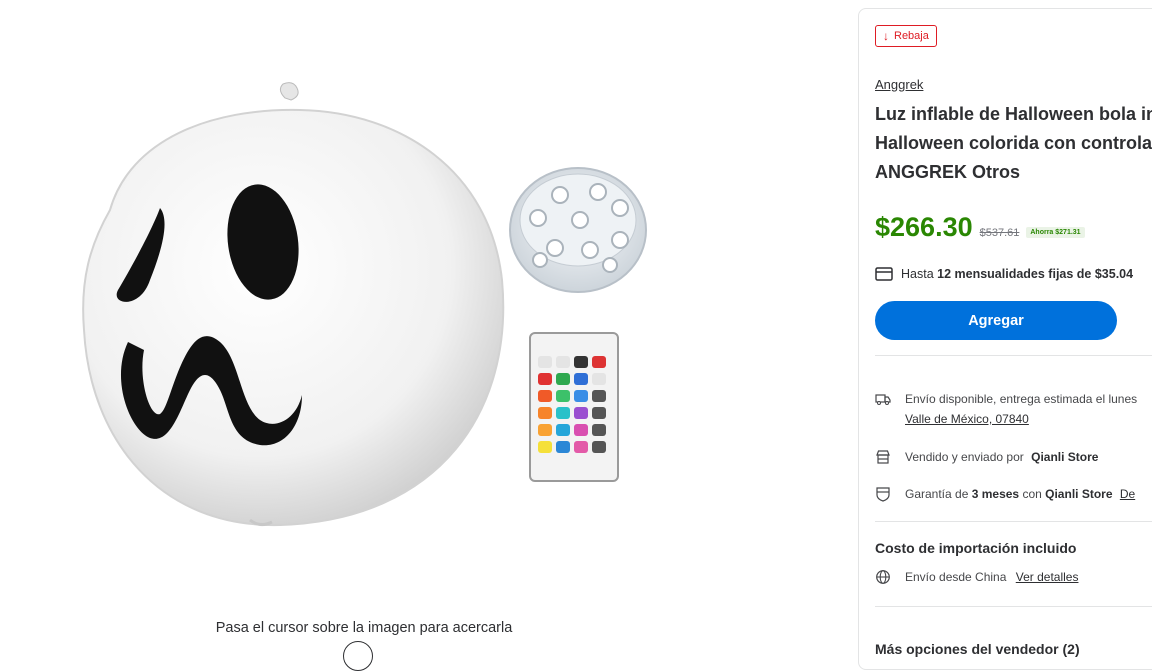 This screenshot has height=671, width=1152. What do you see at coordinates (948, 172) in the screenshot?
I see `product-title-line: ANGGREK Otros` at bounding box center [948, 172].